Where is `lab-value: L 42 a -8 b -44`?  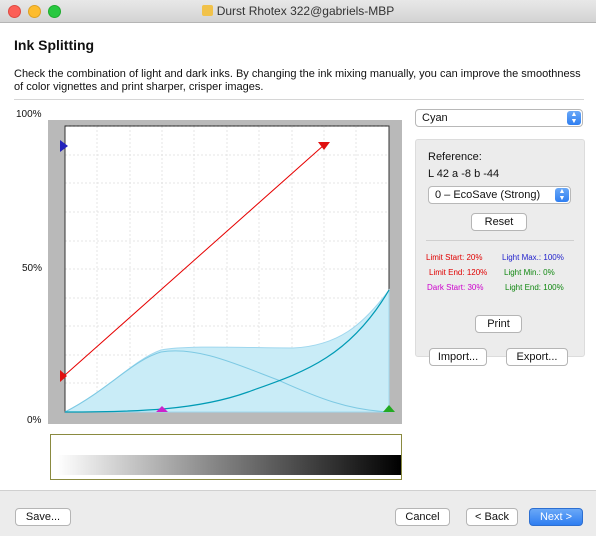 lab-value: L 42 a -8 b -44 is located at coordinates (464, 174).